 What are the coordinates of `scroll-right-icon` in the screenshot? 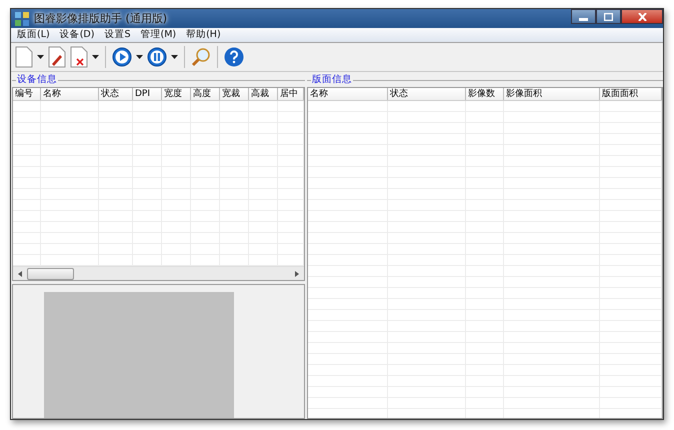 It's located at (297, 273).